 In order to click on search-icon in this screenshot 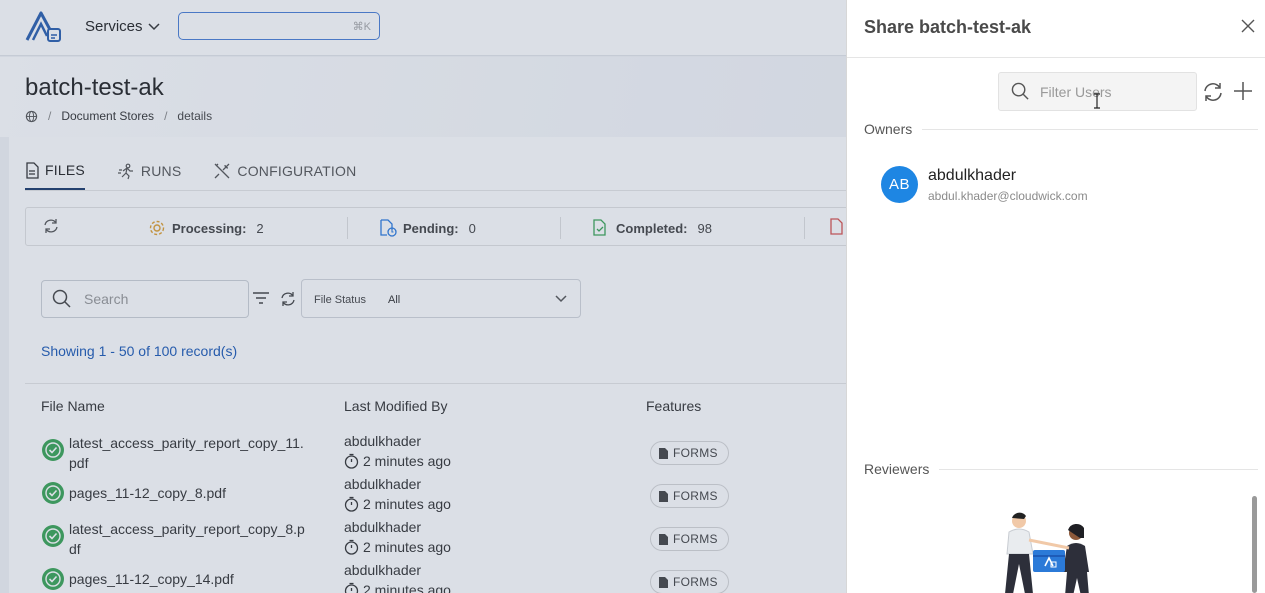, I will do `click(1020, 91)`.